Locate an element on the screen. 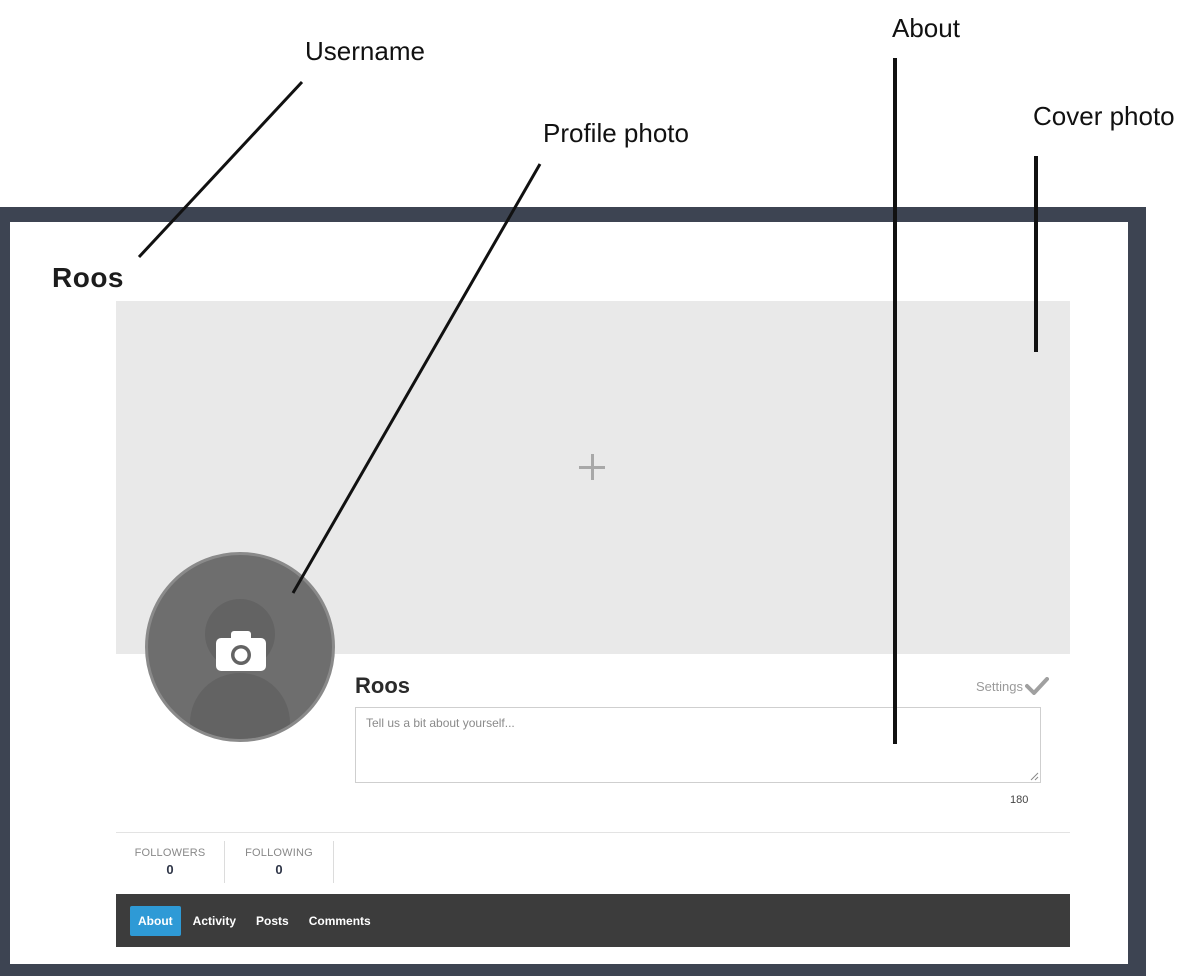  profile-photo is located at coordinates (240, 647).